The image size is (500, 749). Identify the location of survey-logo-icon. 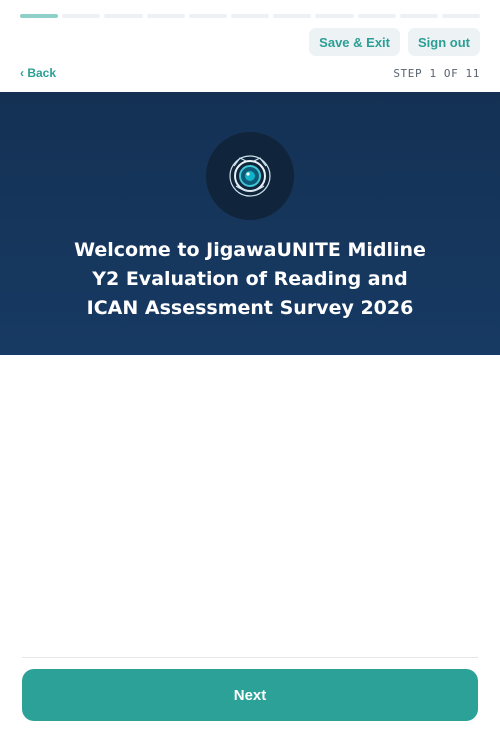
(250, 176).